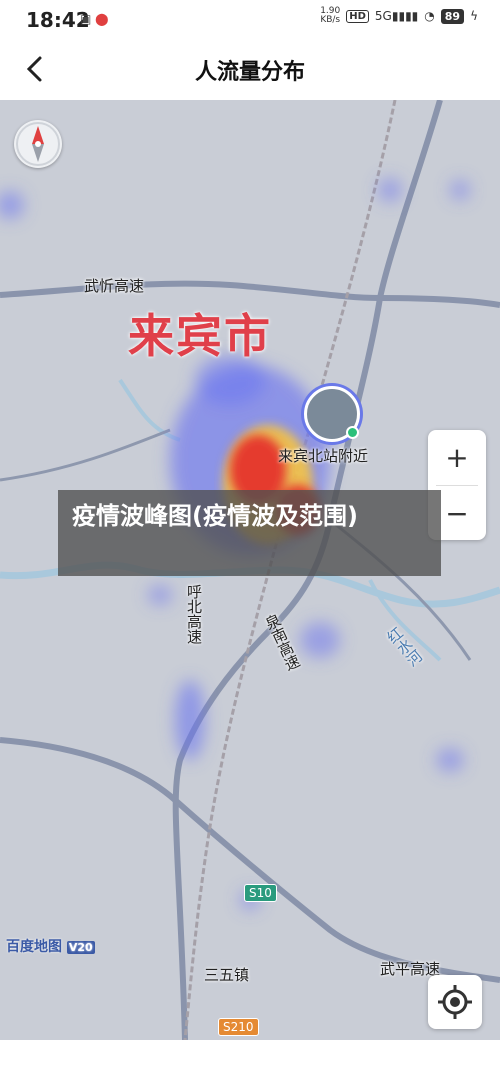 The width and height of the screenshot is (500, 1069). I want to click on net-speed: 1.90 KB/s, so click(330, 15).